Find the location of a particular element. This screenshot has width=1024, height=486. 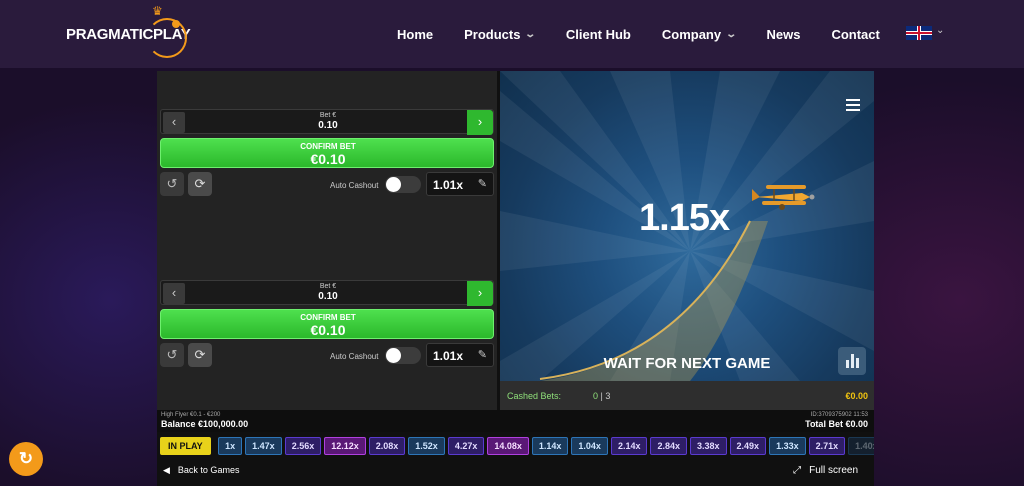

nav-item-products: Products ⌄ is located at coordinates (500, 34).